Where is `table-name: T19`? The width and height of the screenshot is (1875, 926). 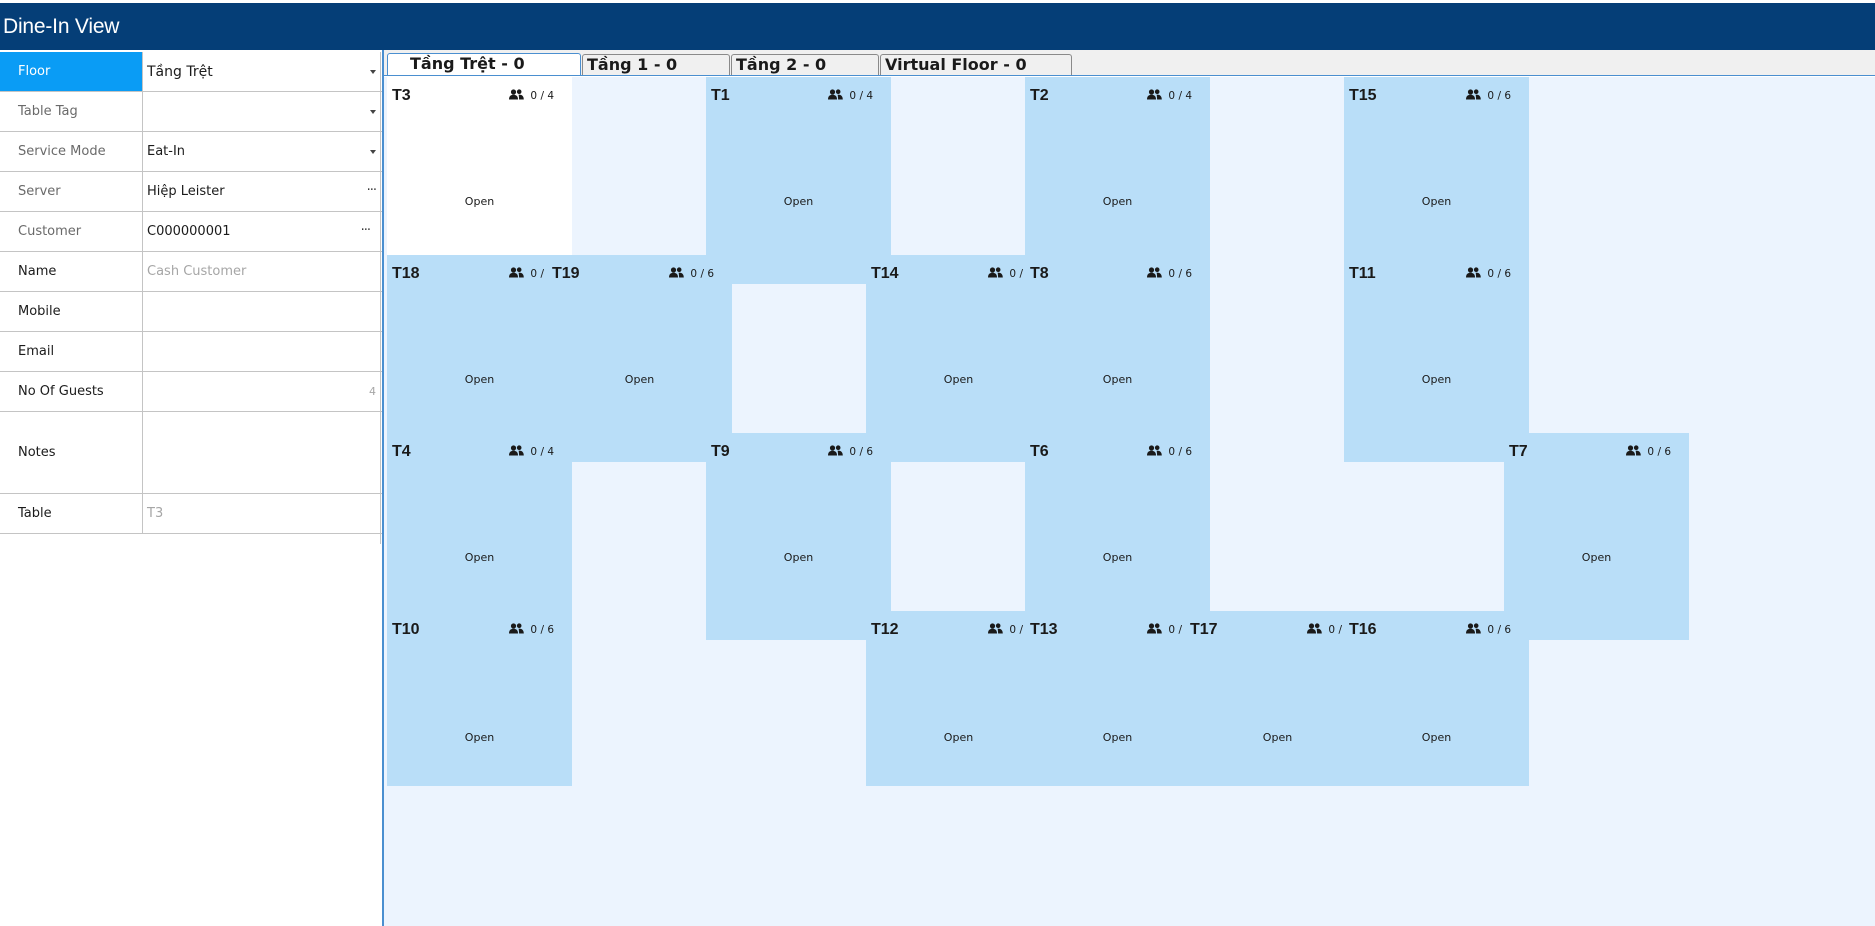
table-name: T19 is located at coordinates (566, 273).